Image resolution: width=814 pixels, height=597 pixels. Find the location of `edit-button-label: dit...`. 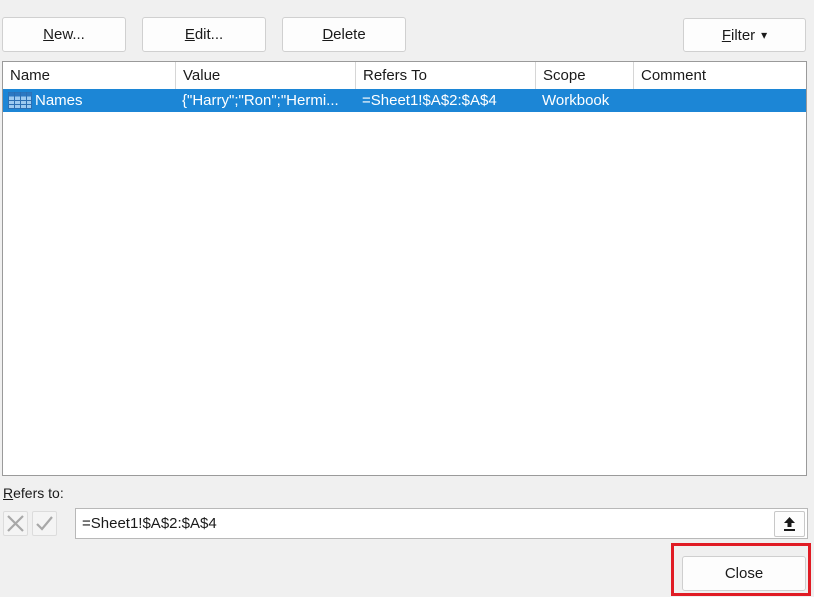

edit-button-label: dit... is located at coordinates (209, 34).